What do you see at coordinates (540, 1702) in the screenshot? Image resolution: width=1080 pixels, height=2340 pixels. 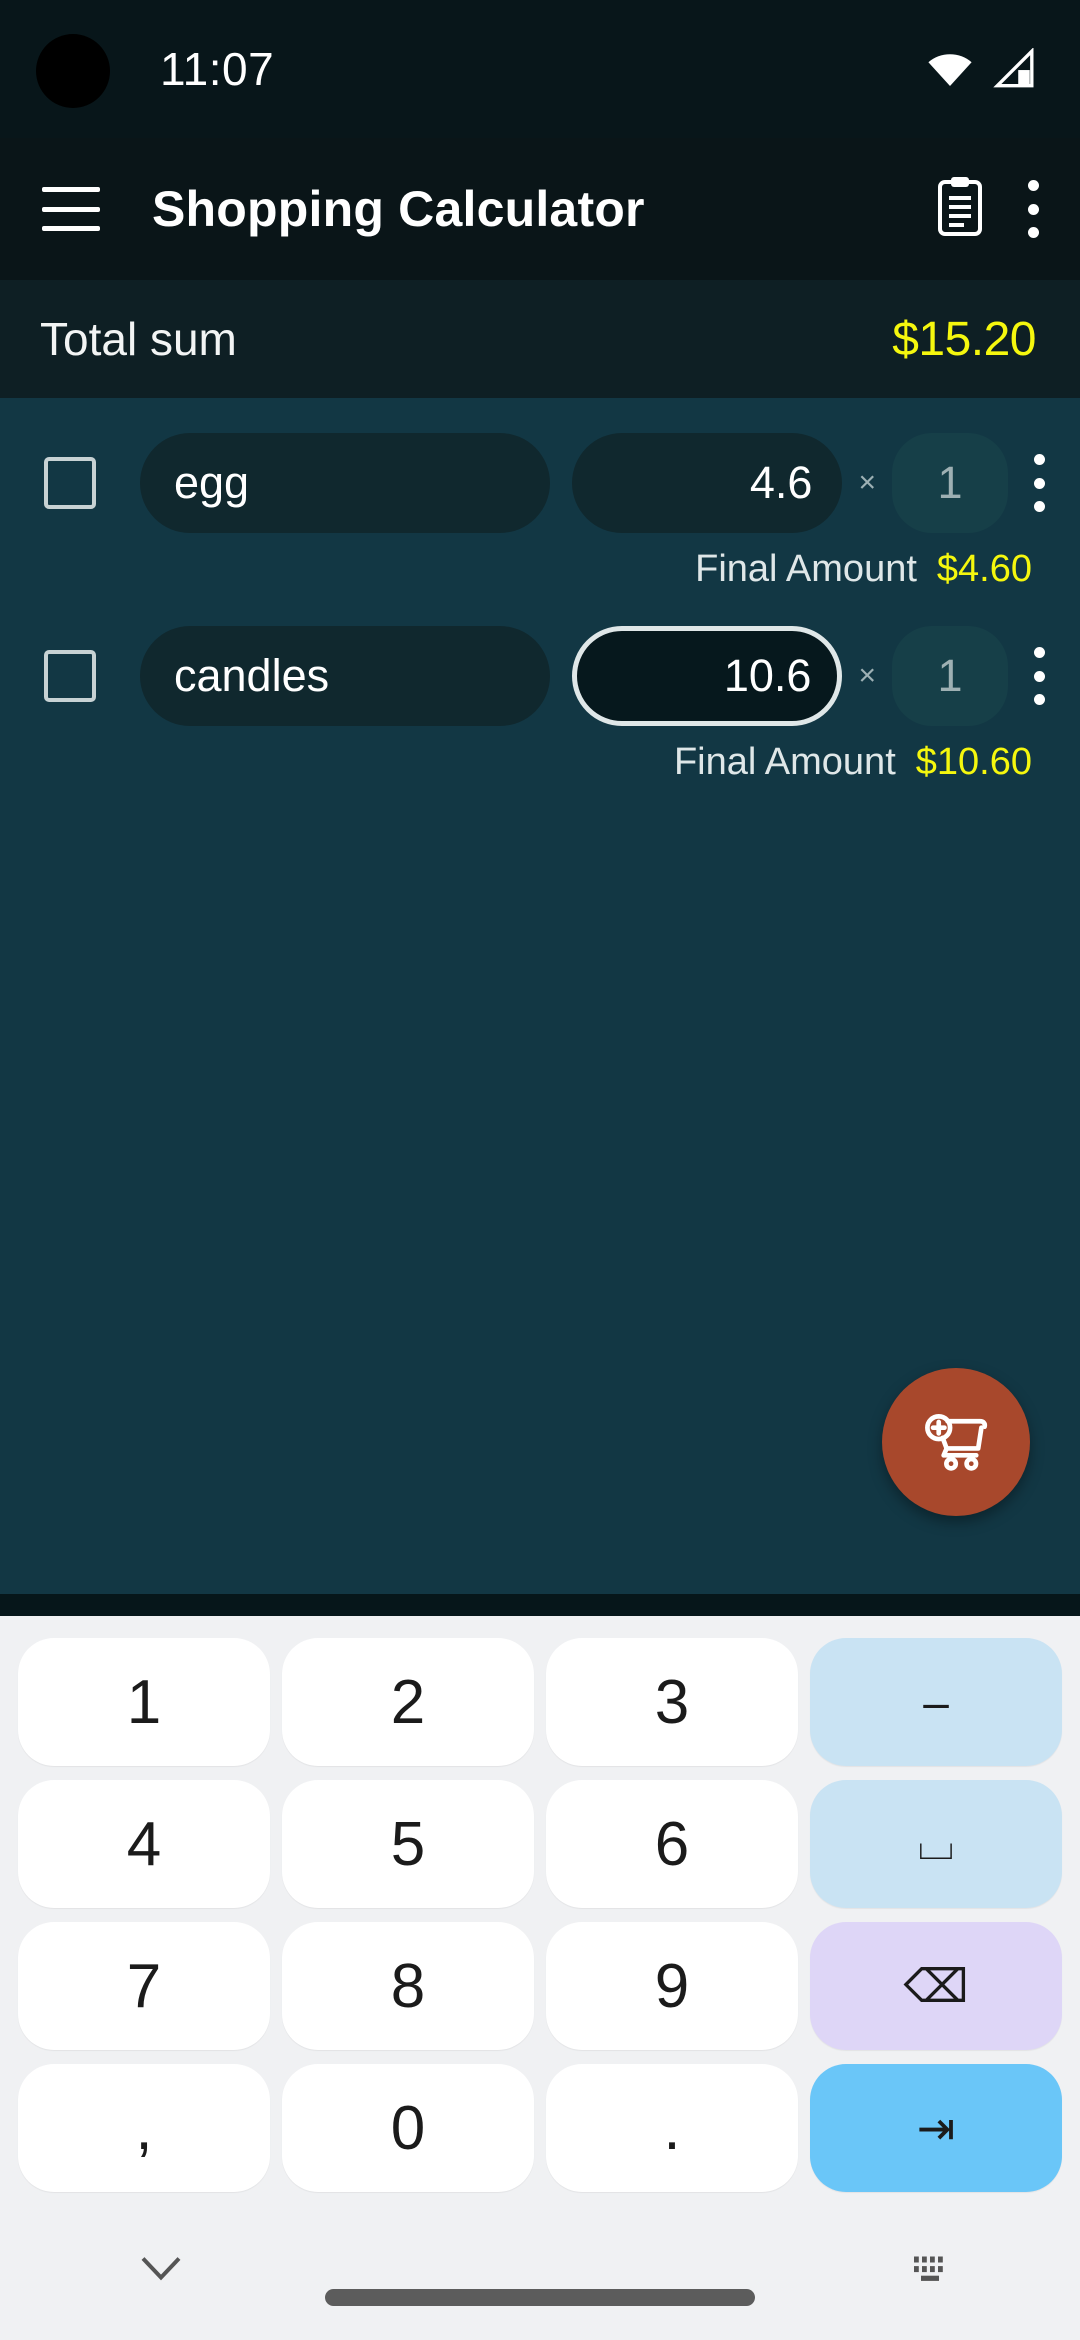 I see `keyboard-row: 1 2 3 –` at bounding box center [540, 1702].